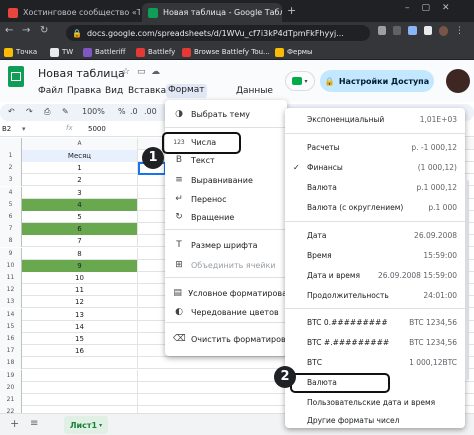 This screenshot has width=474, height=435. What do you see at coordinates (11, 339) in the screenshot?
I see `row-number: 16` at bounding box center [11, 339].